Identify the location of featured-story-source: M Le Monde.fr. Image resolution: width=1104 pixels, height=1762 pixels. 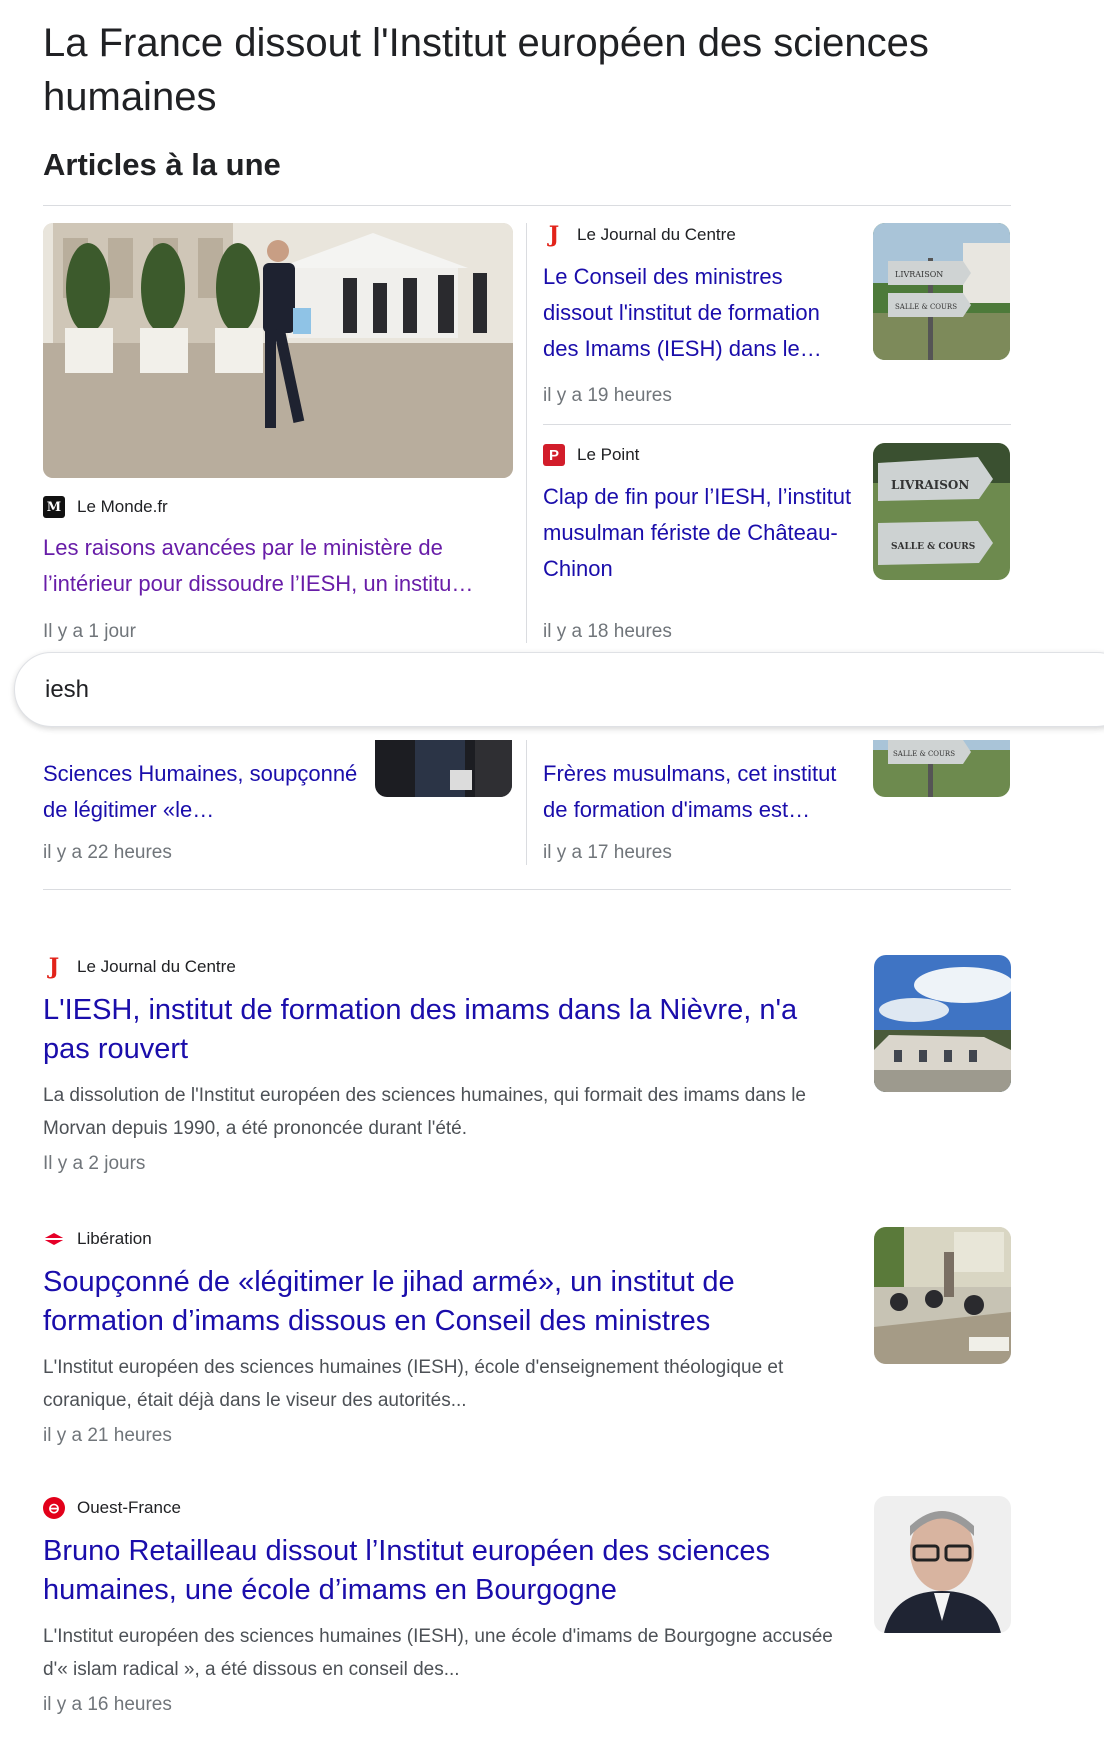
(105, 507).